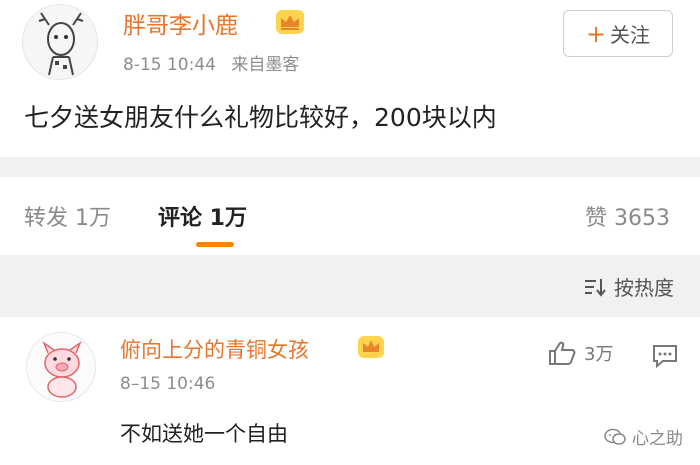 The width and height of the screenshot is (700, 465). What do you see at coordinates (204, 434) in the screenshot?
I see `comment-text: 不如送她一个自由` at bounding box center [204, 434].